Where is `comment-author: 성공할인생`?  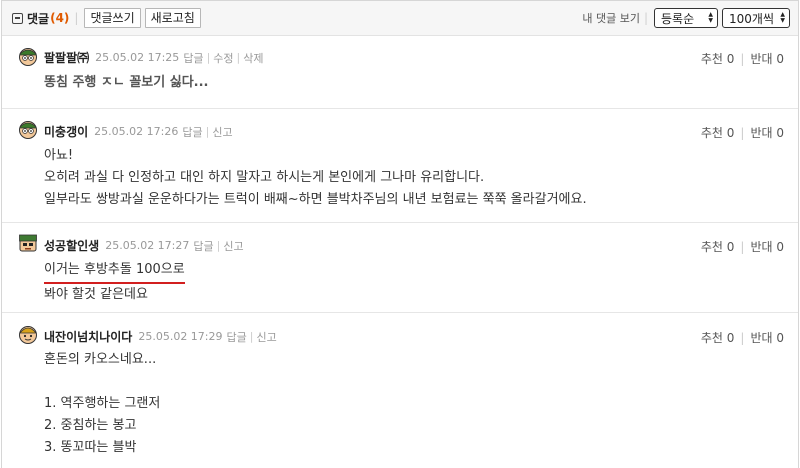 comment-author: 성공할인생 is located at coordinates (71, 245).